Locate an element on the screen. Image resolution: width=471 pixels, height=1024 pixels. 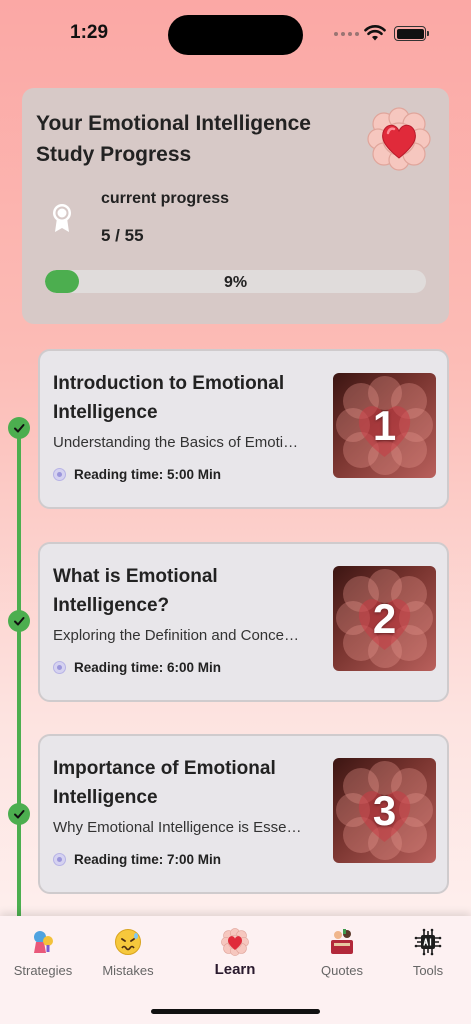
tab-mistakes: Mistakes is located at coordinates (128, 953).